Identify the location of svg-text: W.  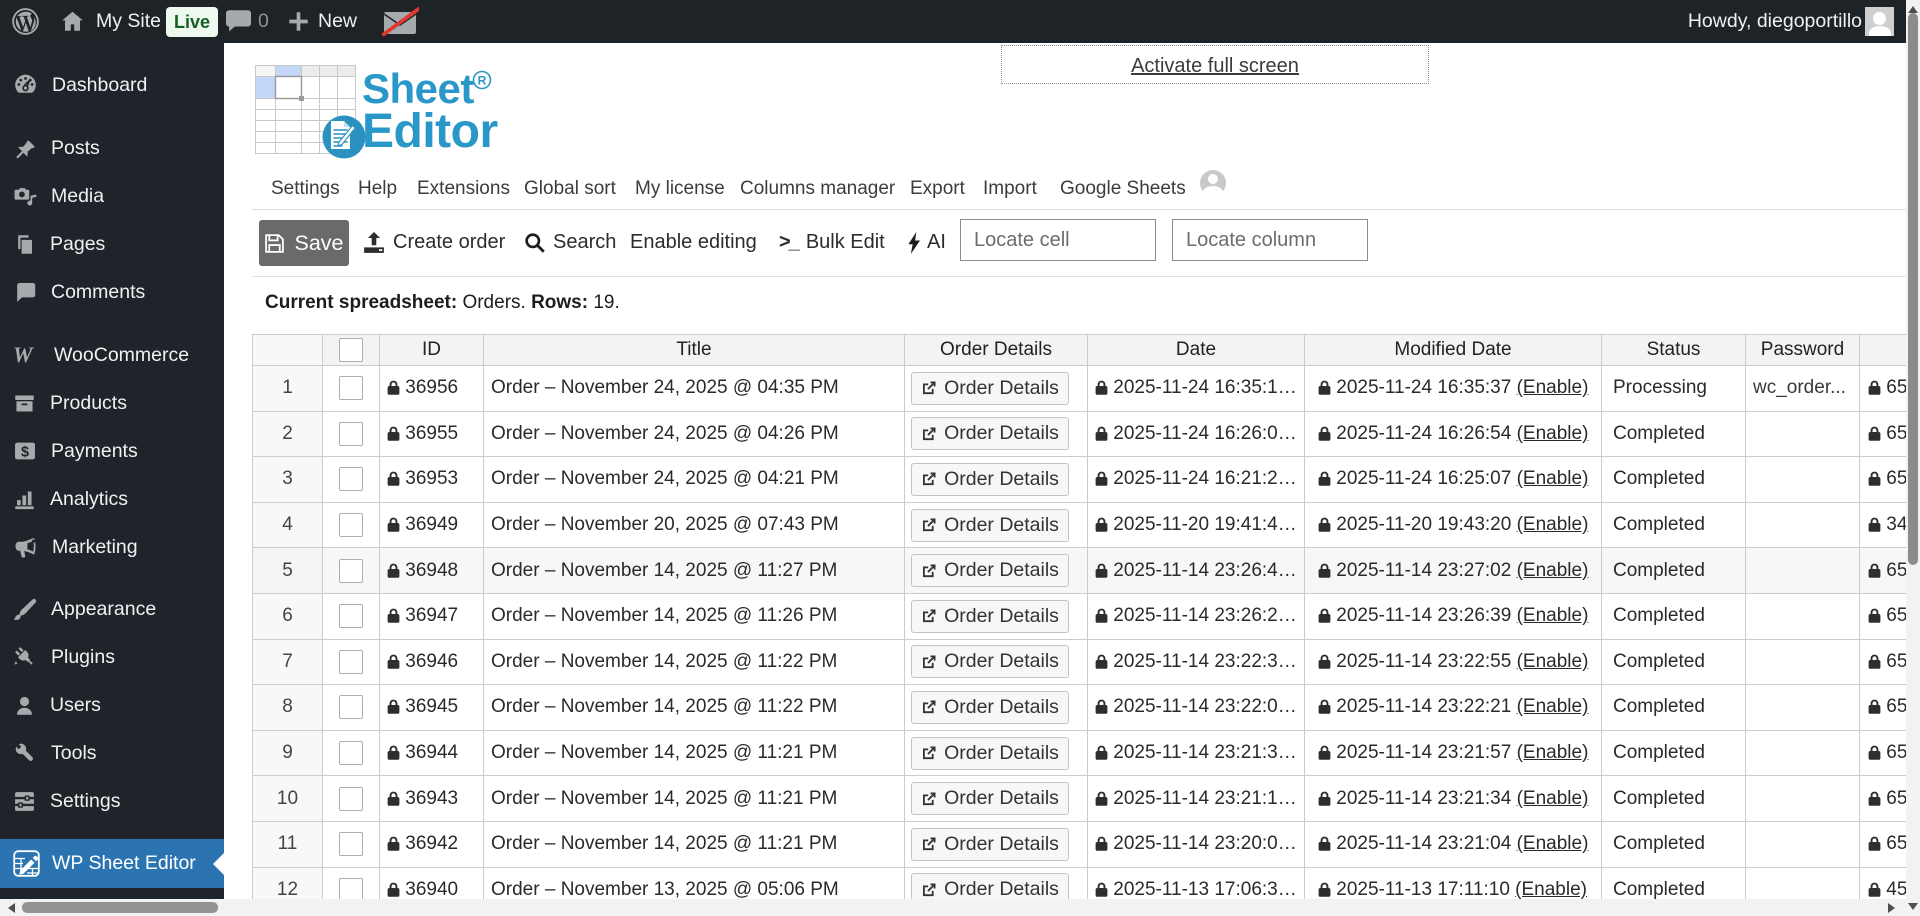
(23, 355).